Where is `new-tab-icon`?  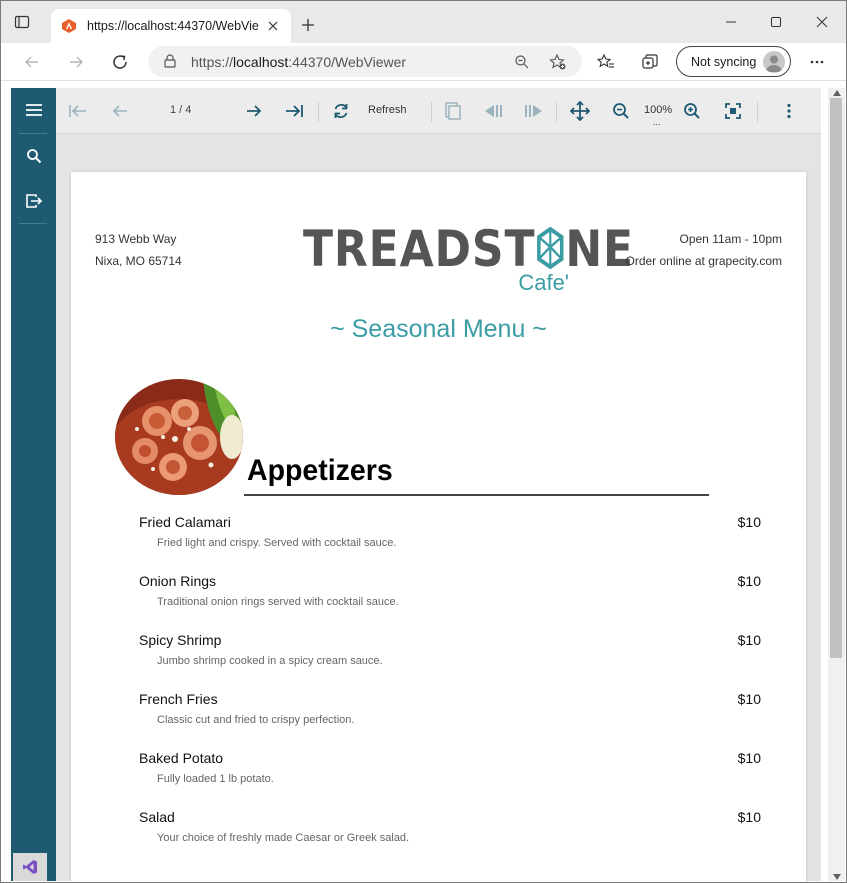
new-tab-icon is located at coordinates (308, 25).